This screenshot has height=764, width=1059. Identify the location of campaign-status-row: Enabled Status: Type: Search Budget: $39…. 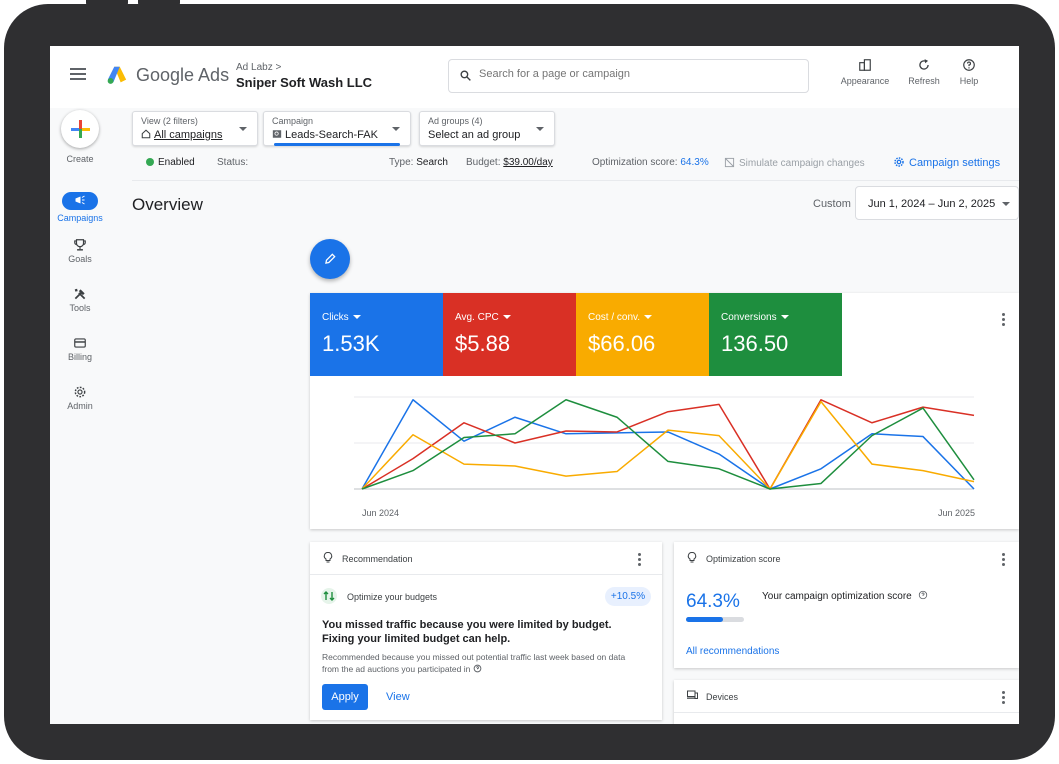
(572, 163).